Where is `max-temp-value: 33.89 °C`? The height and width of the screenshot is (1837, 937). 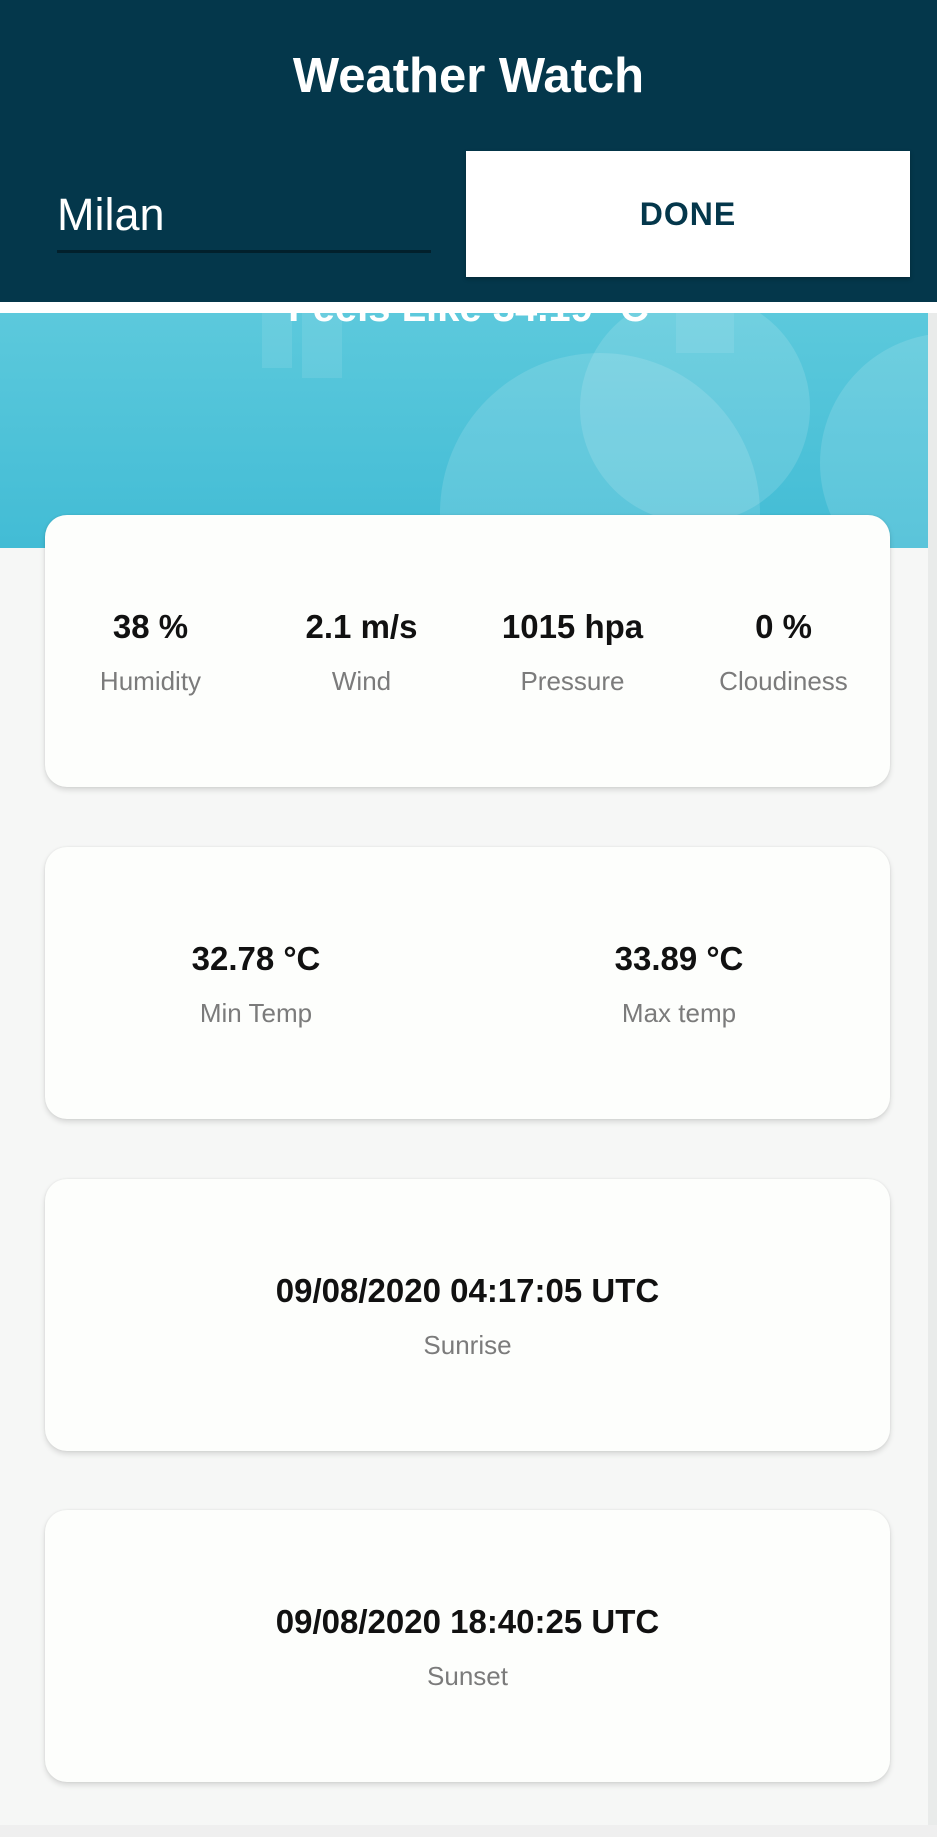 max-temp-value: 33.89 °C is located at coordinates (679, 958).